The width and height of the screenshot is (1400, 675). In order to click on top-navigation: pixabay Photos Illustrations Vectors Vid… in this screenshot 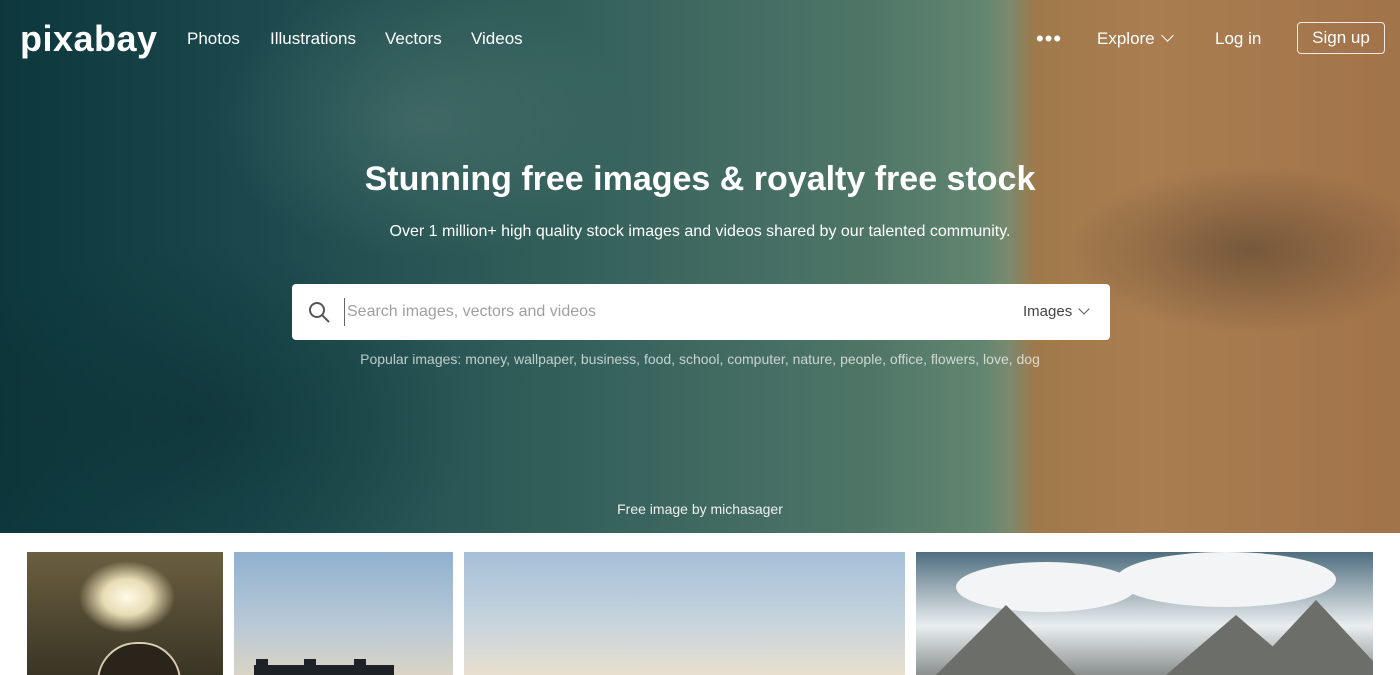, I will do `click(700, 38)`.